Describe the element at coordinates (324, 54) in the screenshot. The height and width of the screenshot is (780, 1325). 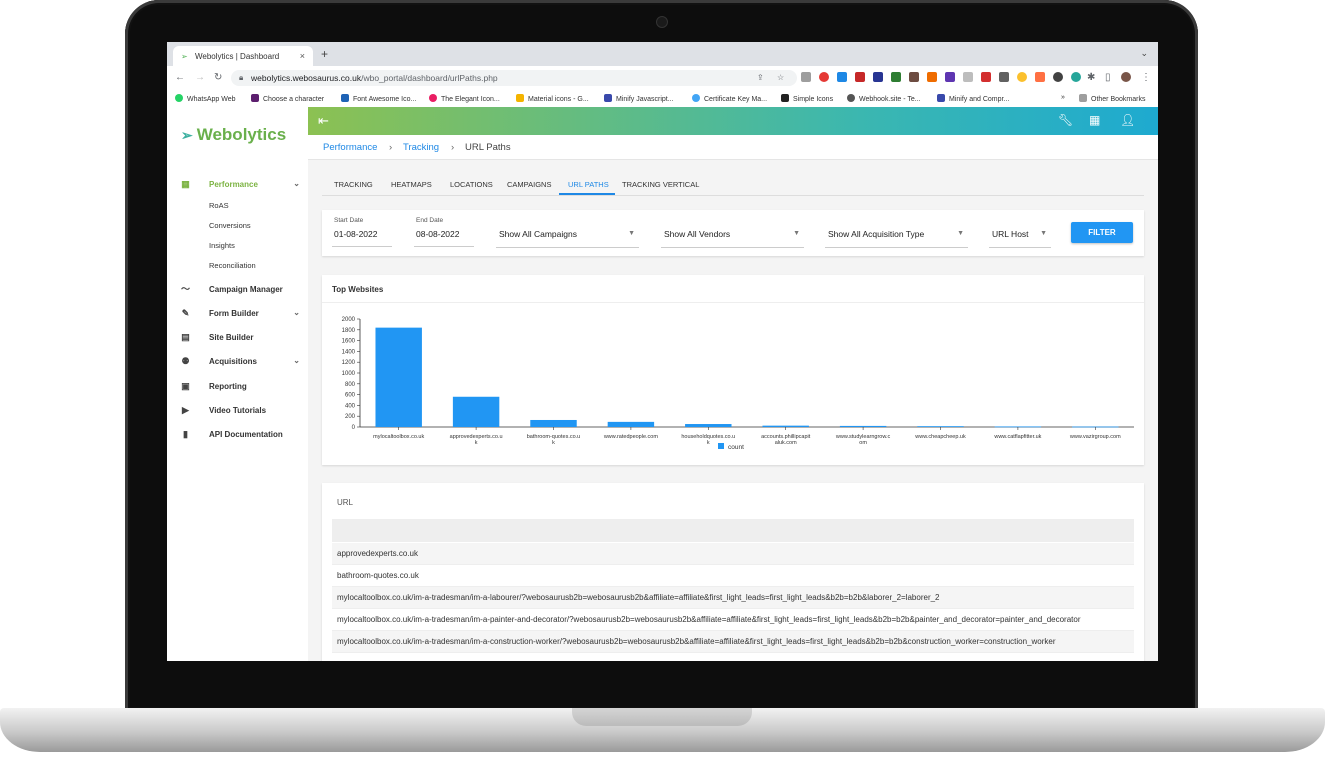
I see `new-tab-button: +` at that location.